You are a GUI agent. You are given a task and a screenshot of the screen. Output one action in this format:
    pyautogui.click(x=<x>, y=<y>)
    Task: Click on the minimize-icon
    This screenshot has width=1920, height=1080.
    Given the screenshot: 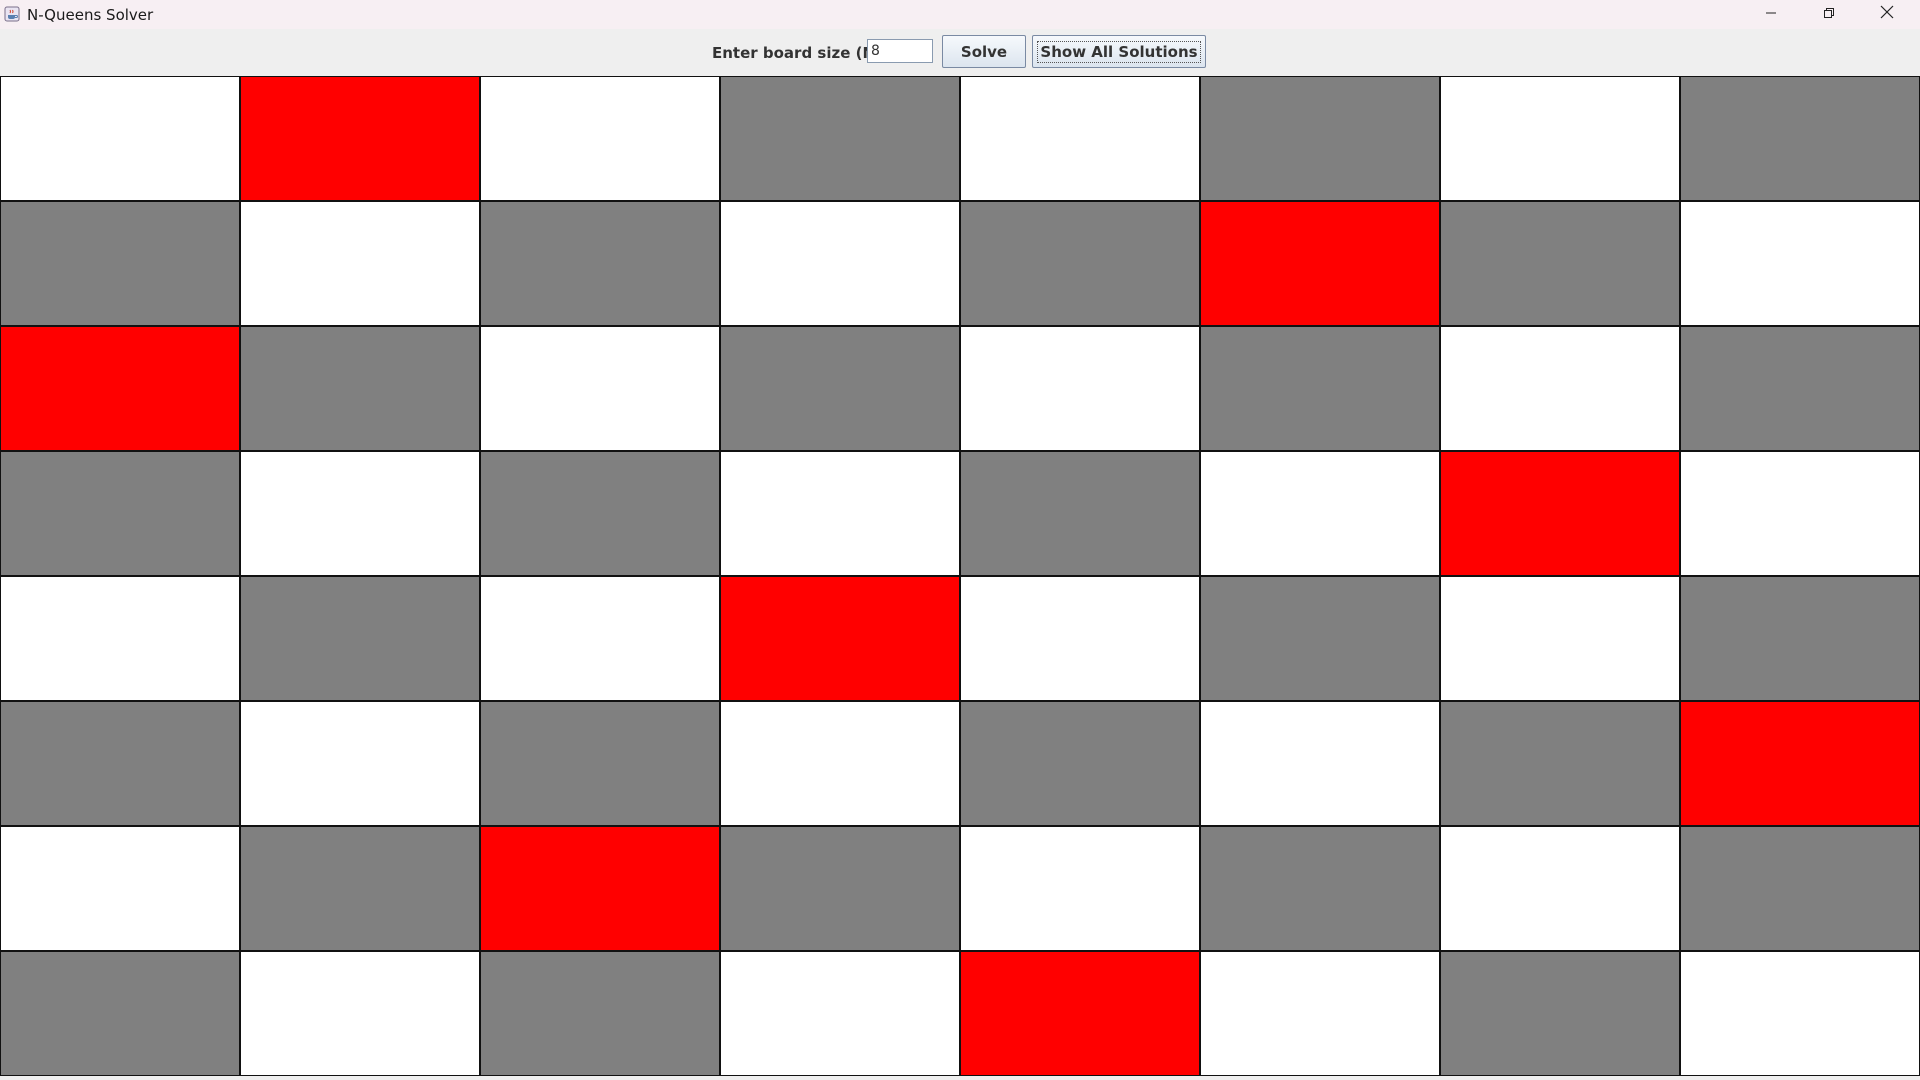 What is the action you would take?
    pyautogui.click(x=1771, y=15)
    